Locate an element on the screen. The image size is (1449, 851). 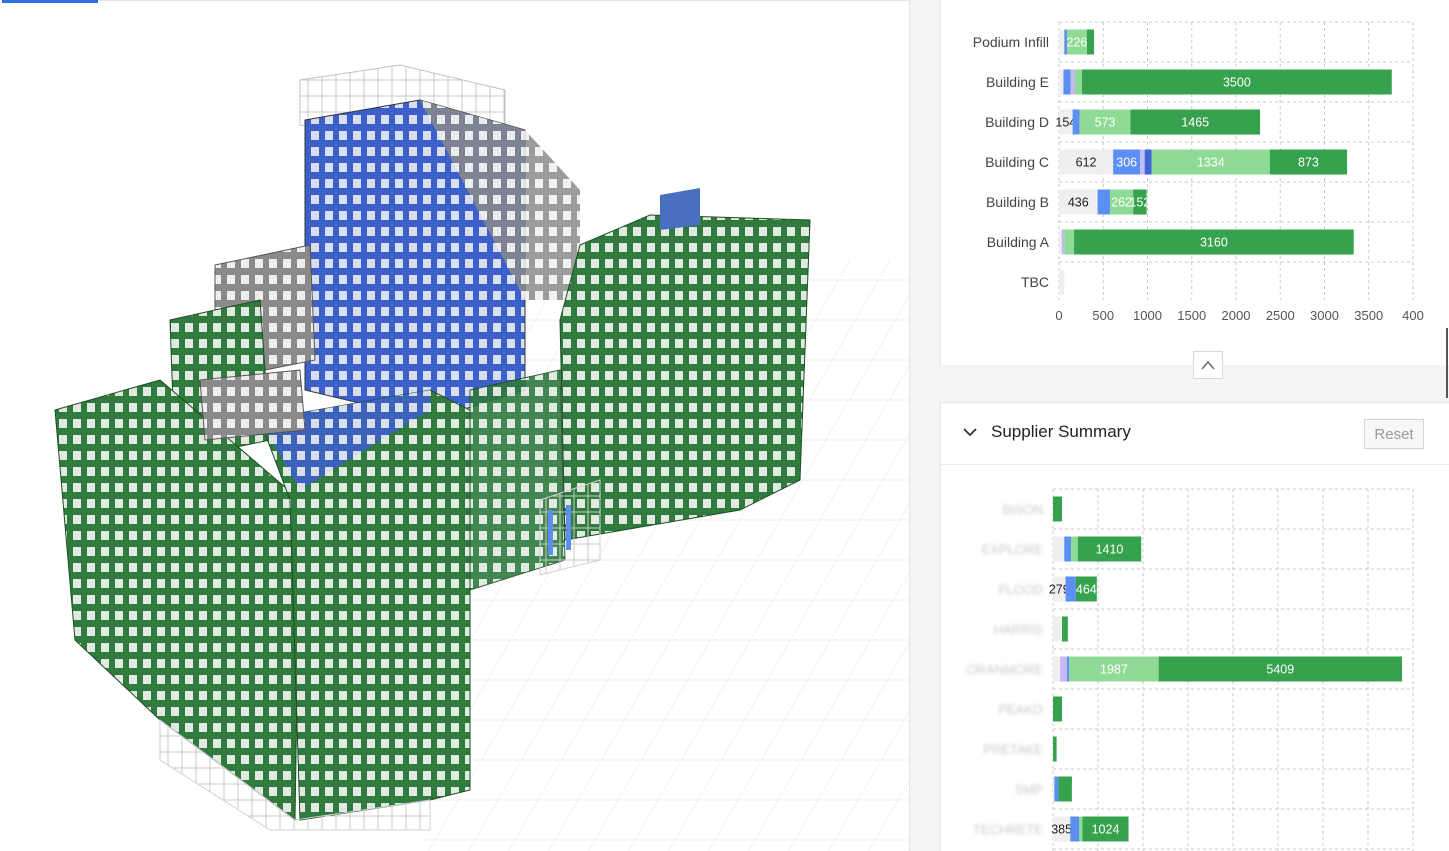
x-tick-label: 2500 is located at coordinates (1280, 315).